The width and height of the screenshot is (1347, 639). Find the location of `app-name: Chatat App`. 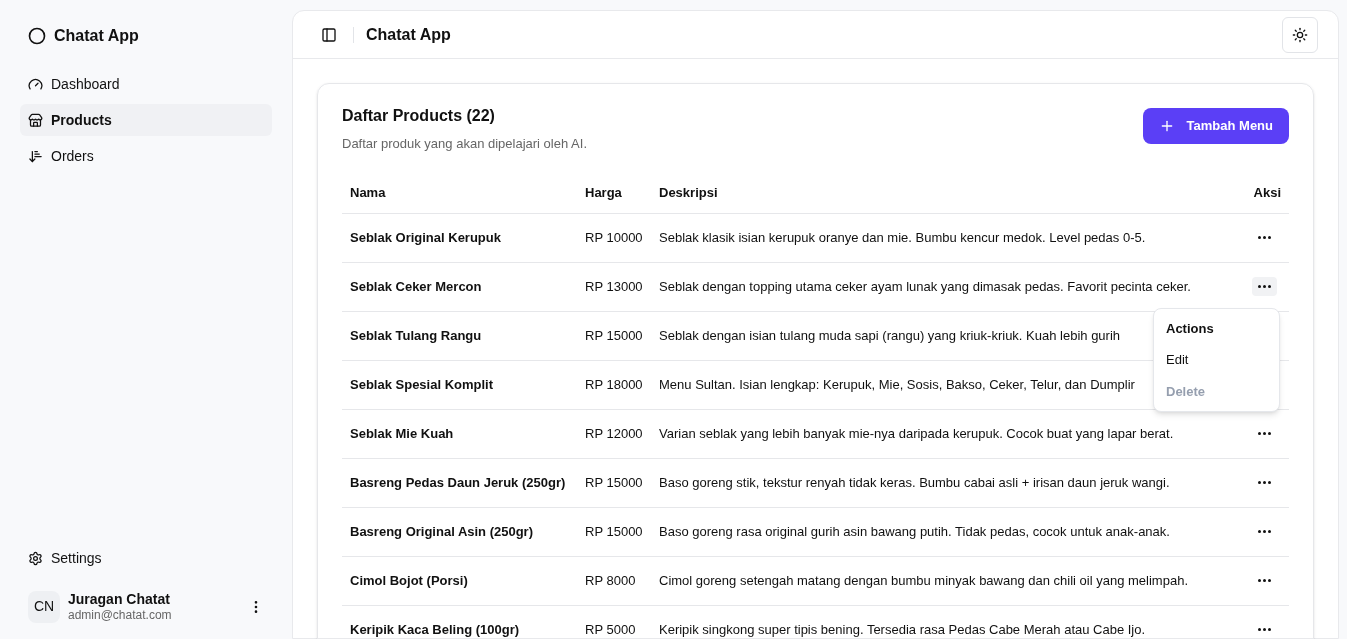

app-name: Chatat App is located at coordinates (96, 36).